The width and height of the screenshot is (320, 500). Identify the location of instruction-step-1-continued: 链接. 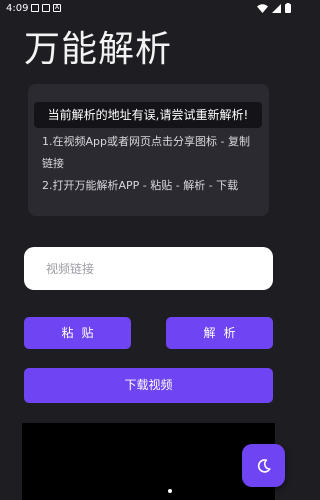
(53, 163).